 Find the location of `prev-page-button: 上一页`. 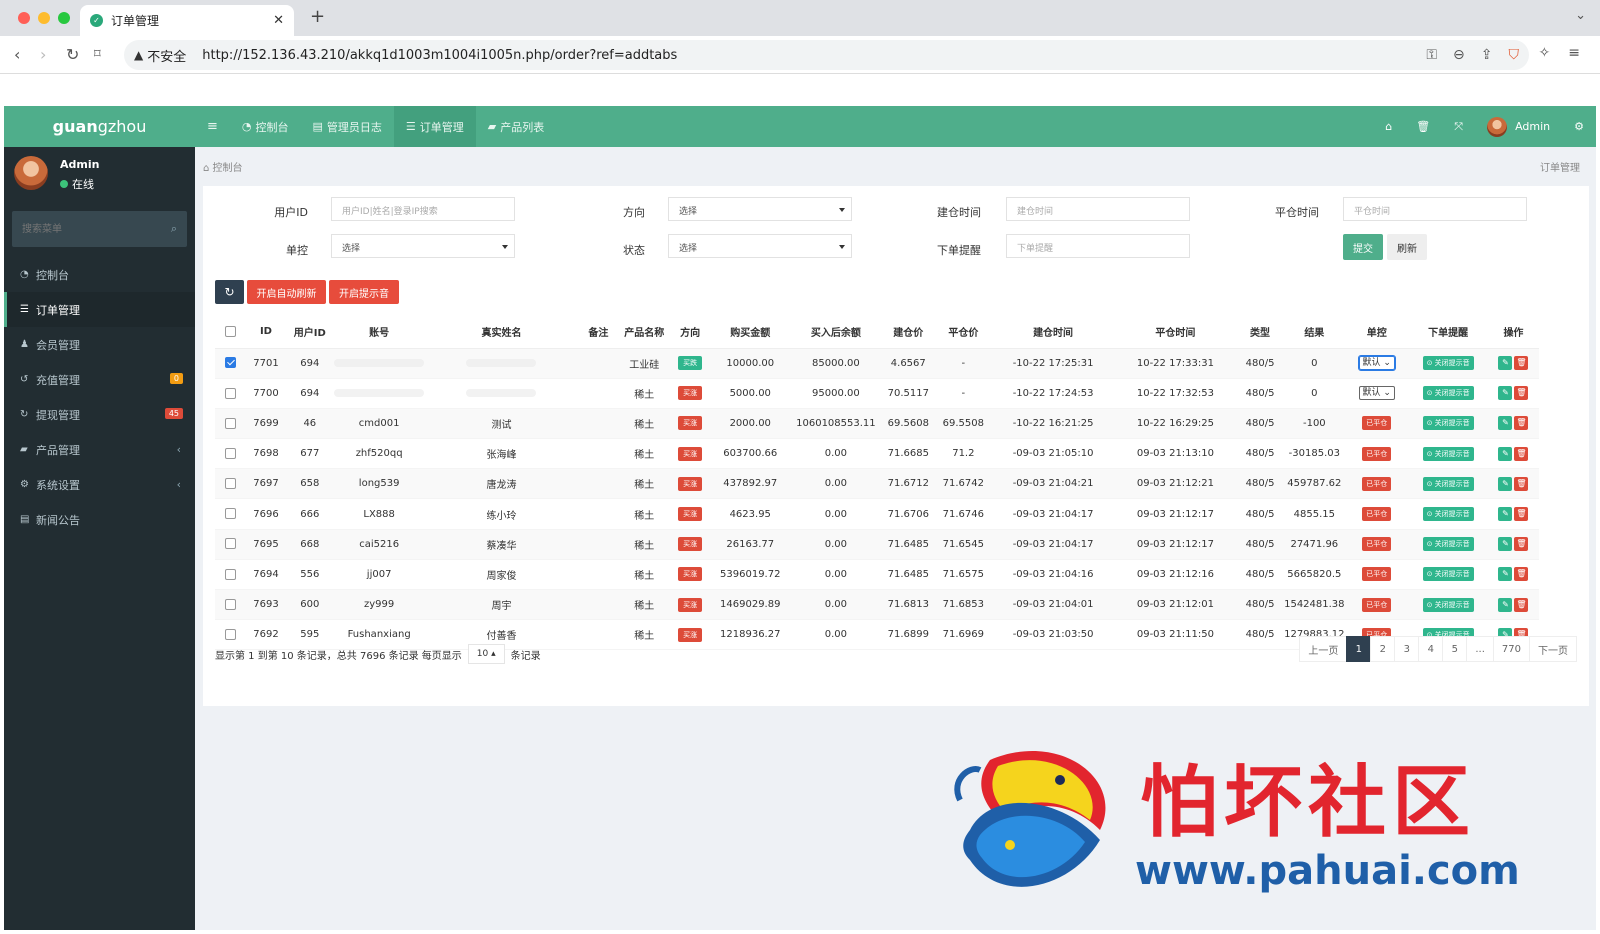

prev-page-button: 上一页 is located at coordinates (1323, 649).